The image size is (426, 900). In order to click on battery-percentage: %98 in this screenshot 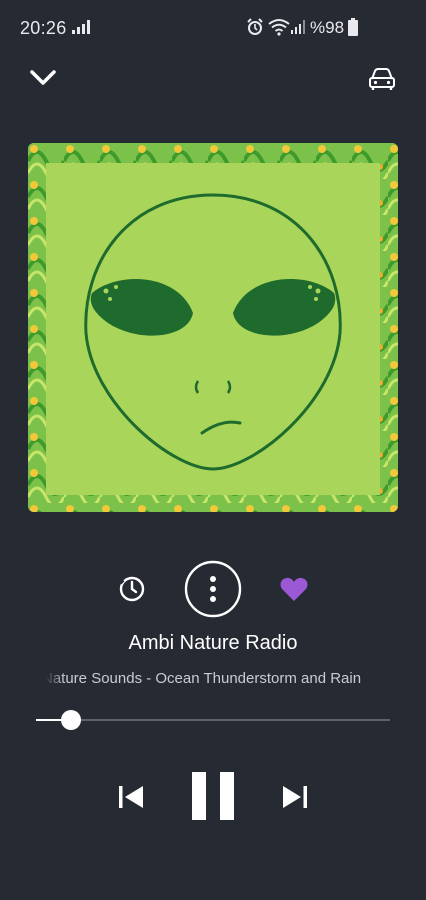, I will do `click(327, 27)`.